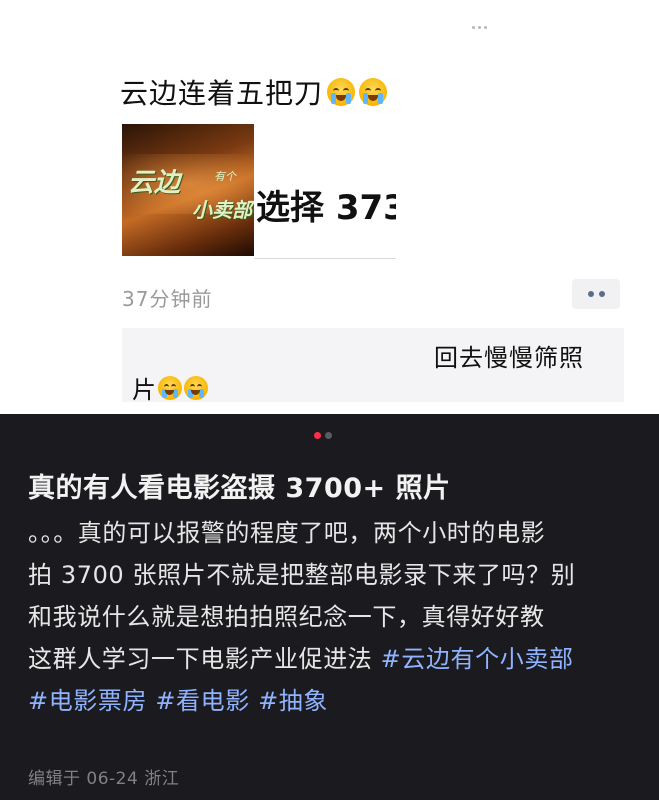 This screenshot has height=800, width=659. Describe the element at coordinates (323, 435) in the screenshot. I see `image-pager` at that location.